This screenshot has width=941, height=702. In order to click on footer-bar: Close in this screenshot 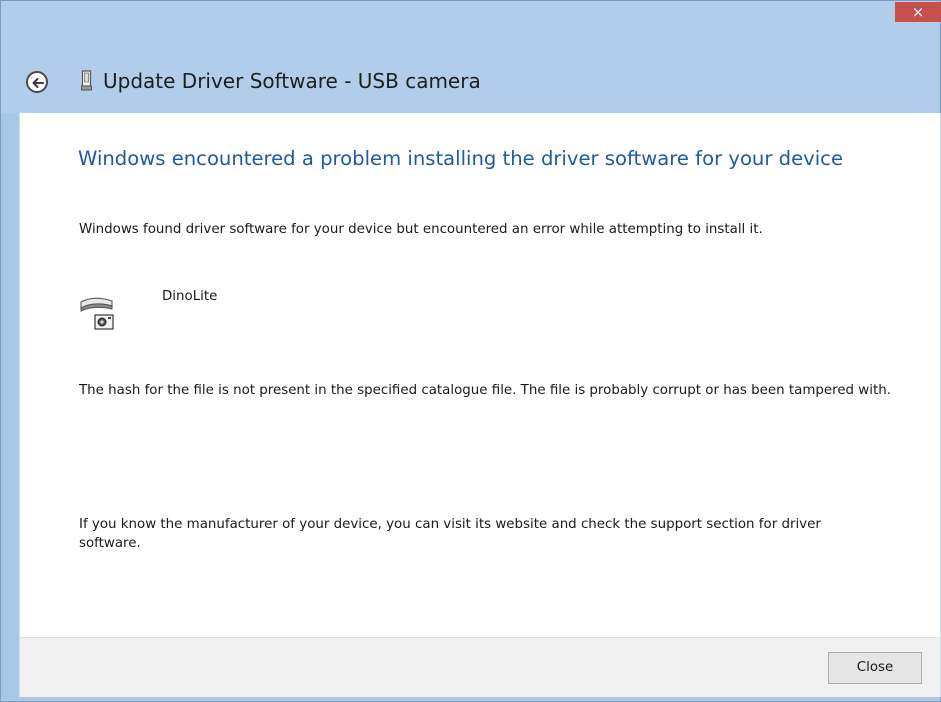, I will do `click(480, 667)`.